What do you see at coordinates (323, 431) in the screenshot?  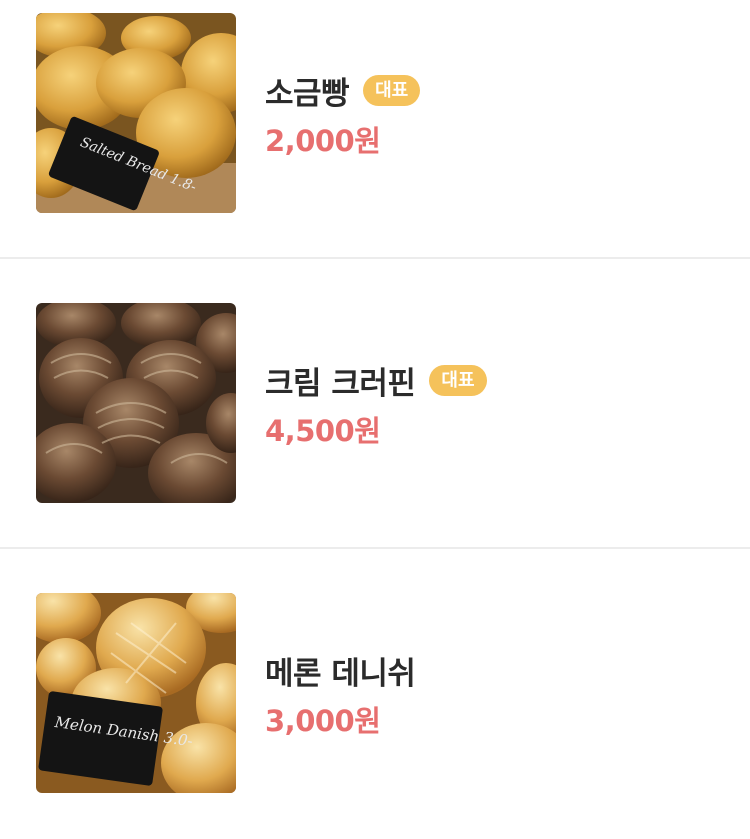 I see `item-price: 4,500원` at bounding box center [323, 431].